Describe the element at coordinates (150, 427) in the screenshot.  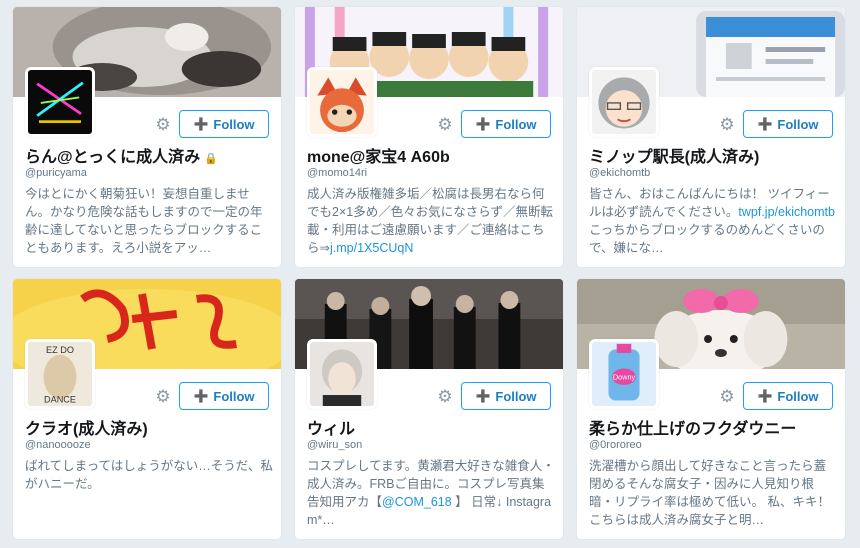
I see `display-name: クラオ(成人済み)` at that location.